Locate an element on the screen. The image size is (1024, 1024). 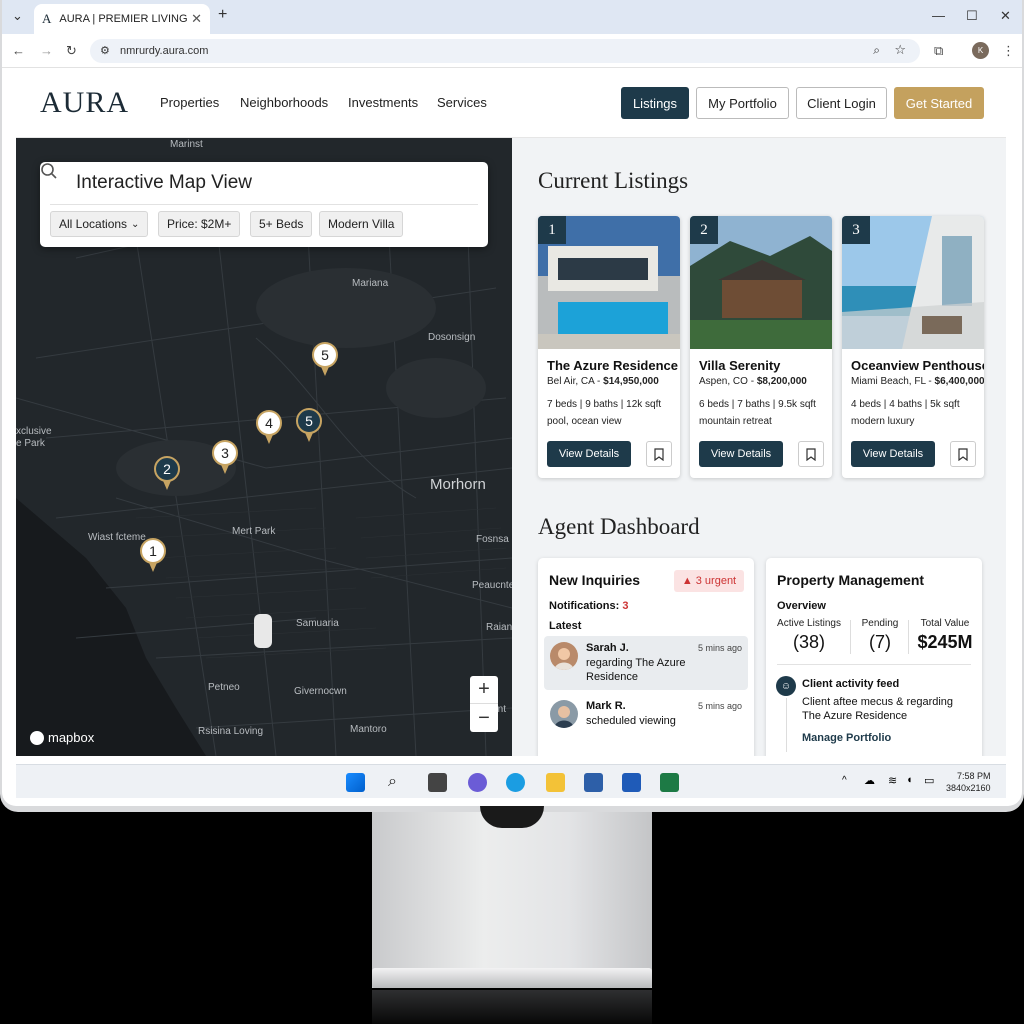
cloud-icon: ☁ is located at coordinates (869, 780).